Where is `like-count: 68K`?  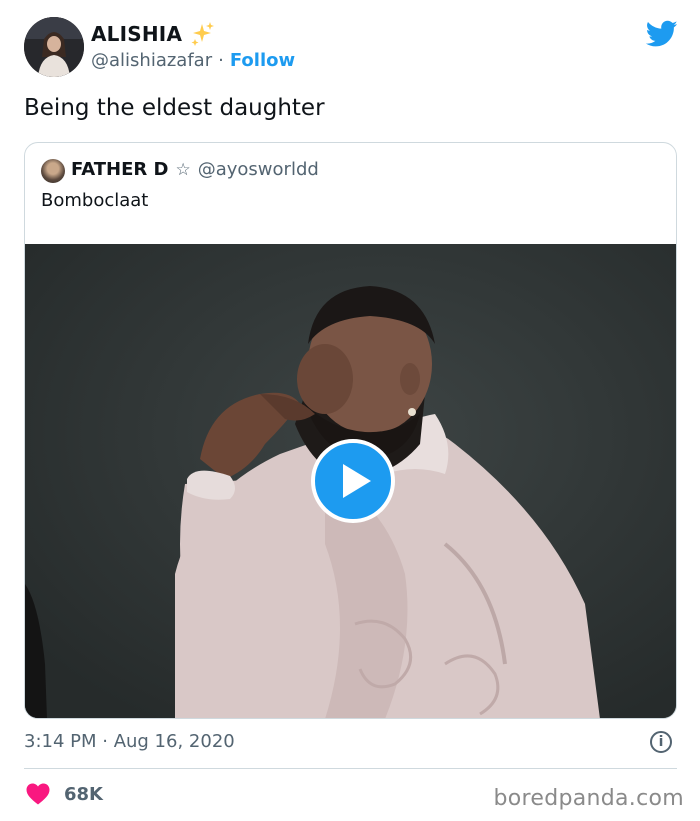 like-count: 68K is located at coordinates (83, 794).